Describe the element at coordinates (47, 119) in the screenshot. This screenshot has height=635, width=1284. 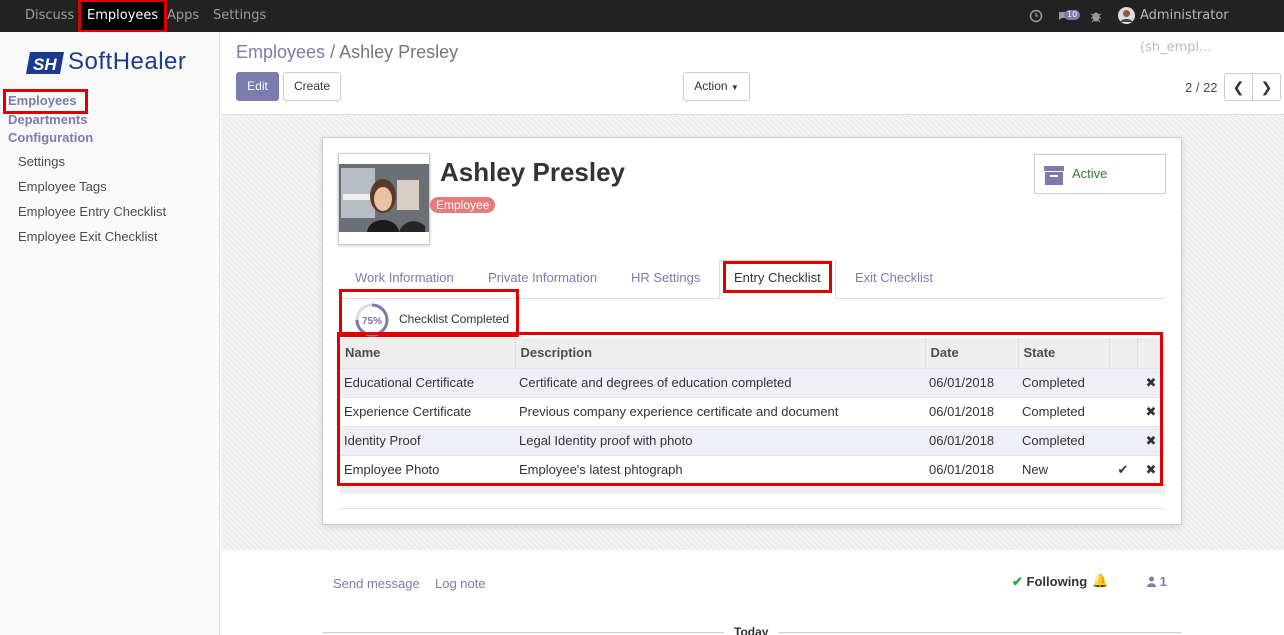
I see `sidebar-departments: Departments` at that location.